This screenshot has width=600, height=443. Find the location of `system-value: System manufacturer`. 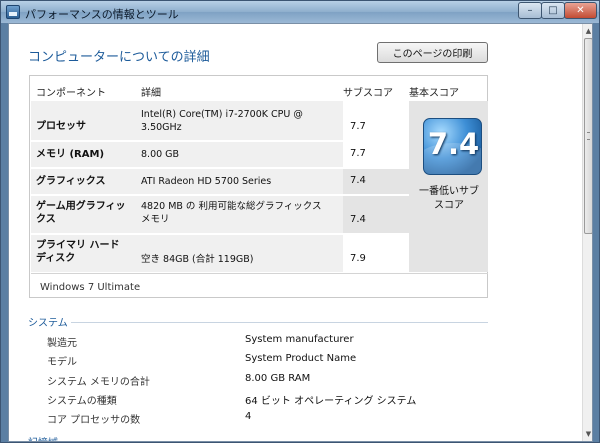

system-value: System manufacturer is located at coordinates (299, 339).